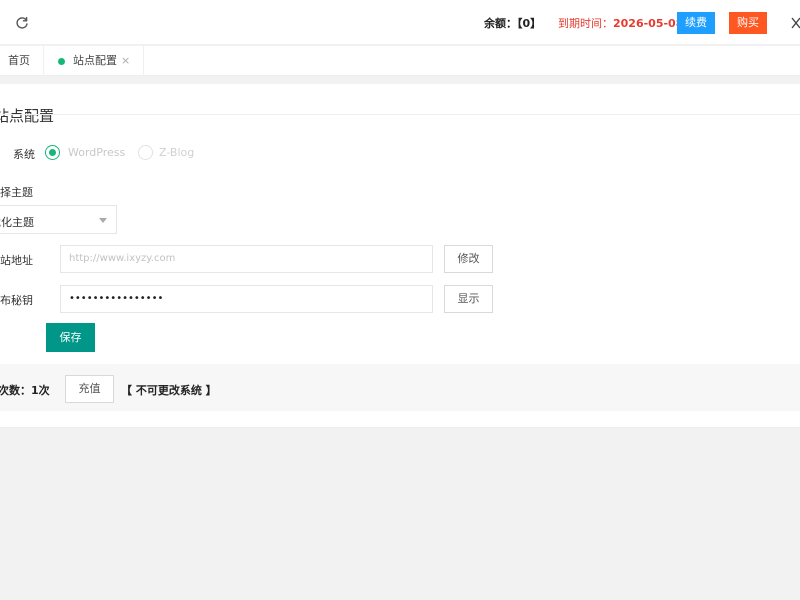 The height and width of the screenshot is (600, 800). Describe the element at coordinates (400, 387) in the screenshot. I see `footer-band` at that location.